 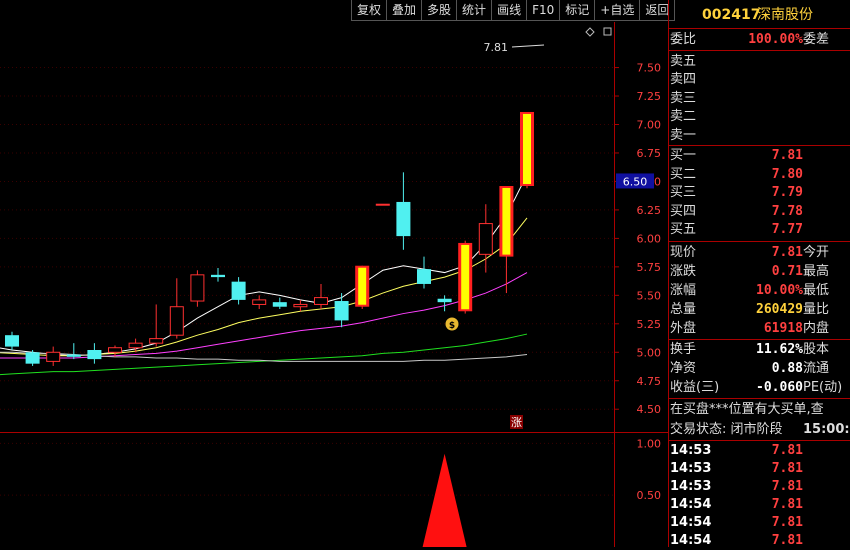 I want to click on sell-row-0-label: 卖五, so click(x=683, y=61).